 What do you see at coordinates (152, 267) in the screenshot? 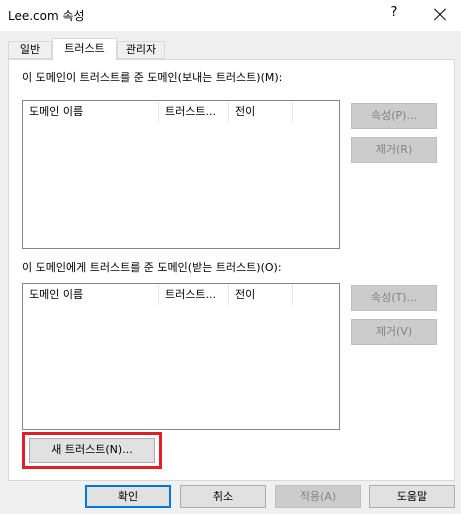
I see `incoming-trusts-label: 이 도메인에게 트러스트를 준 도메인(받는 트러스트)(O):` at bounding box center [152, 267].